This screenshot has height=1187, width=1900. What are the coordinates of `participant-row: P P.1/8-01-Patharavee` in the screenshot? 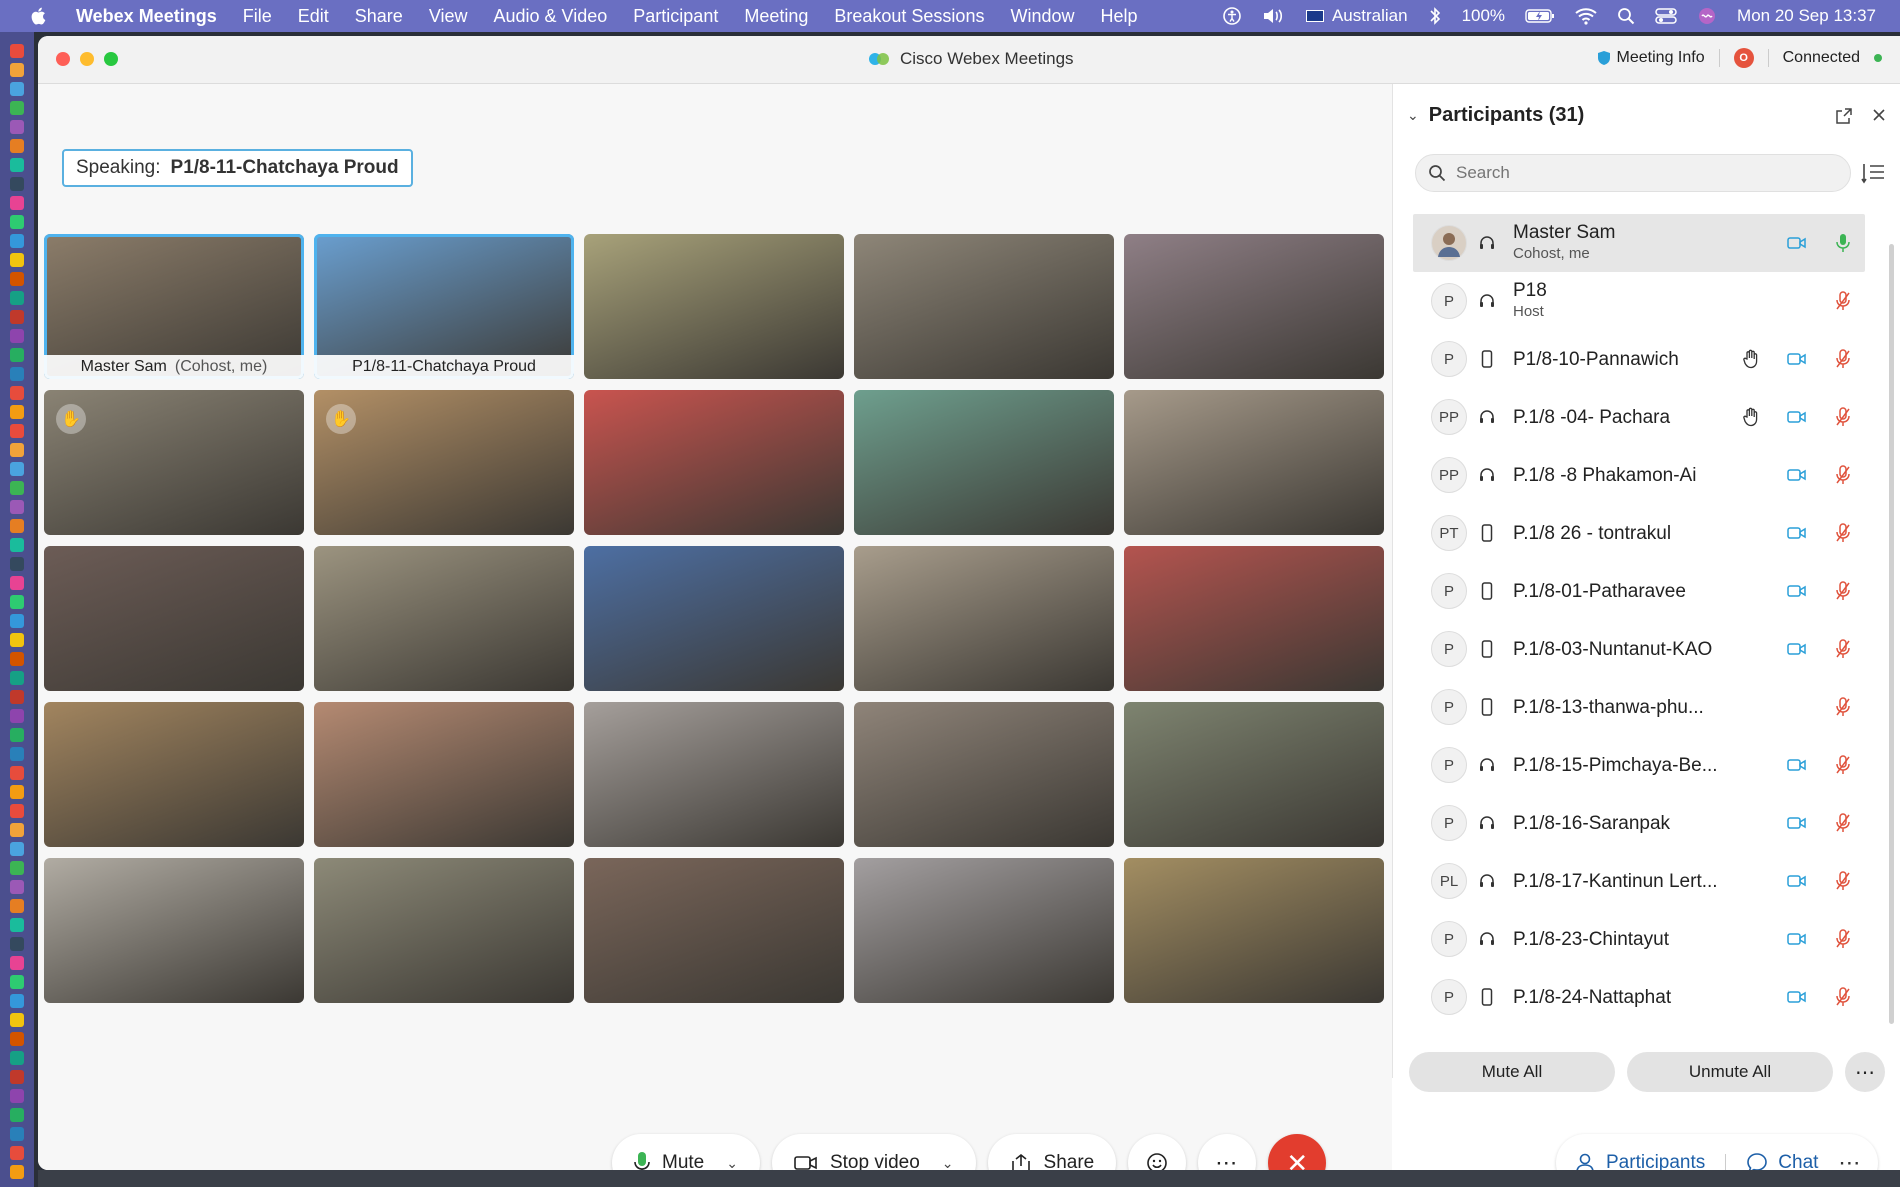 It's located at (1639, 591).